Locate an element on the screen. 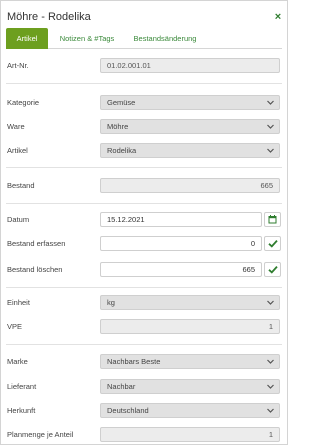 The width and height of the screenshot is (320, 445). dialog-header: Möhre - Rodelika × is located at coordinates (144, 14).